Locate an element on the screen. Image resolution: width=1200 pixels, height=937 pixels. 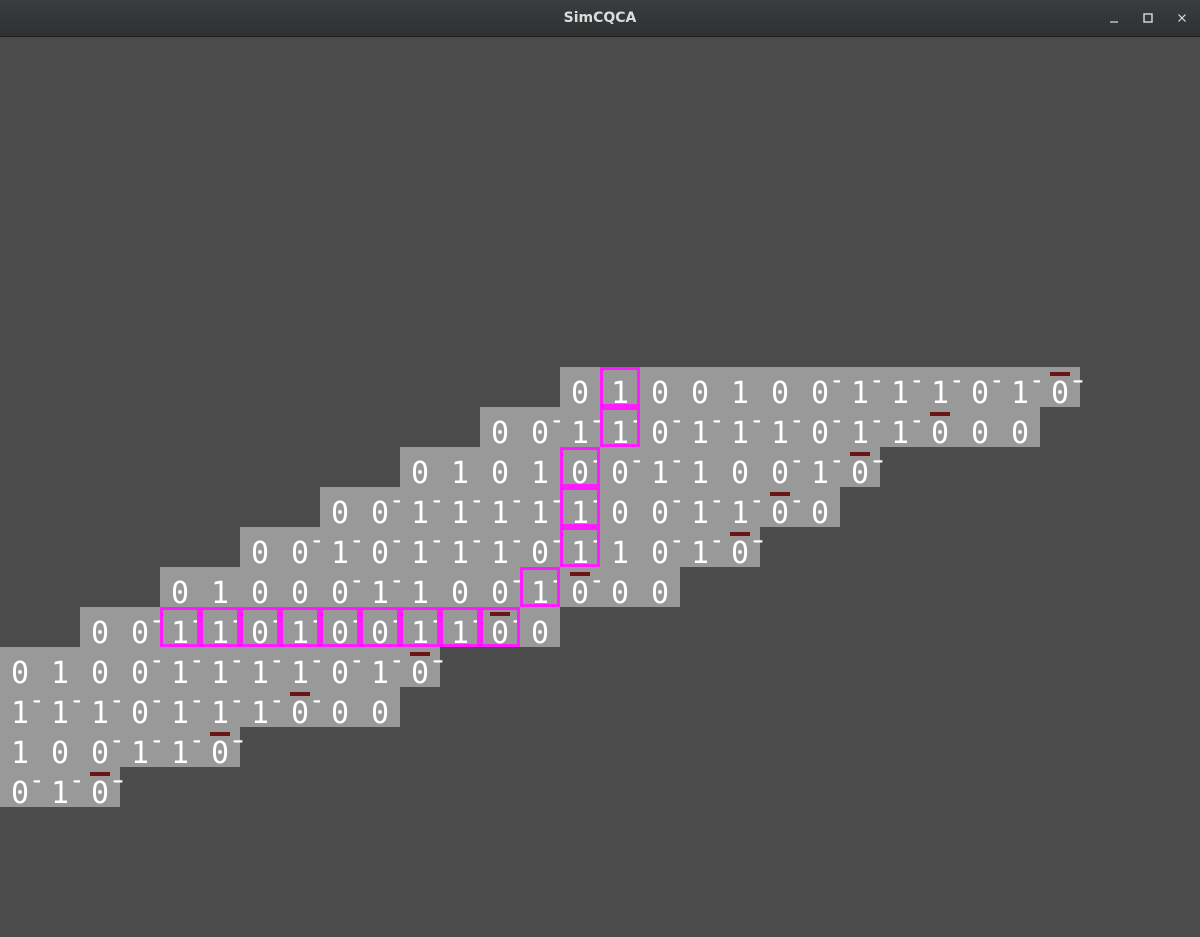
close-button is located at coordinates (1182, 18).